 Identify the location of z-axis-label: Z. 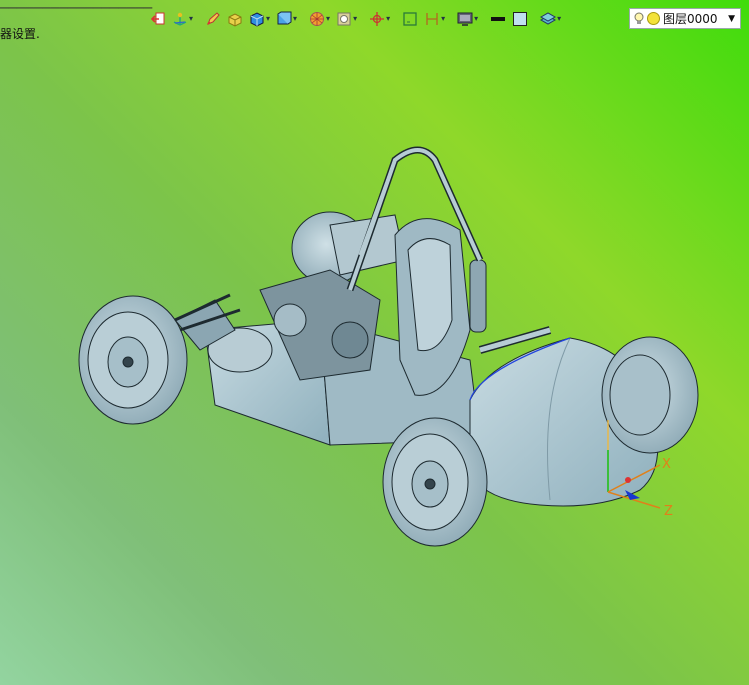
(668, 511).